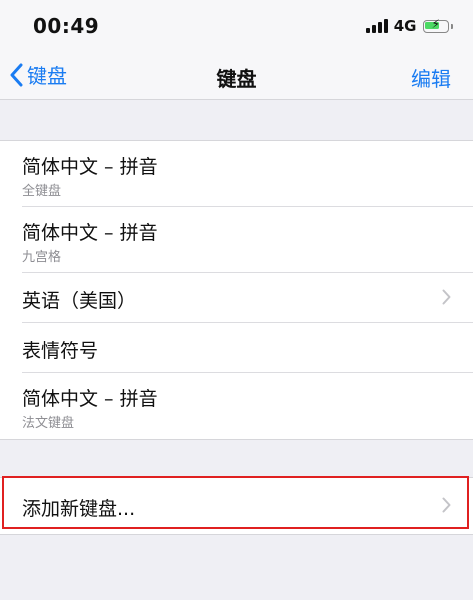 This screenshot has width=473, height=600. What do you see at coordinates (236, 79) in the screenshot?
I see `page-title: 键盘` at bounding box center [236, 79].